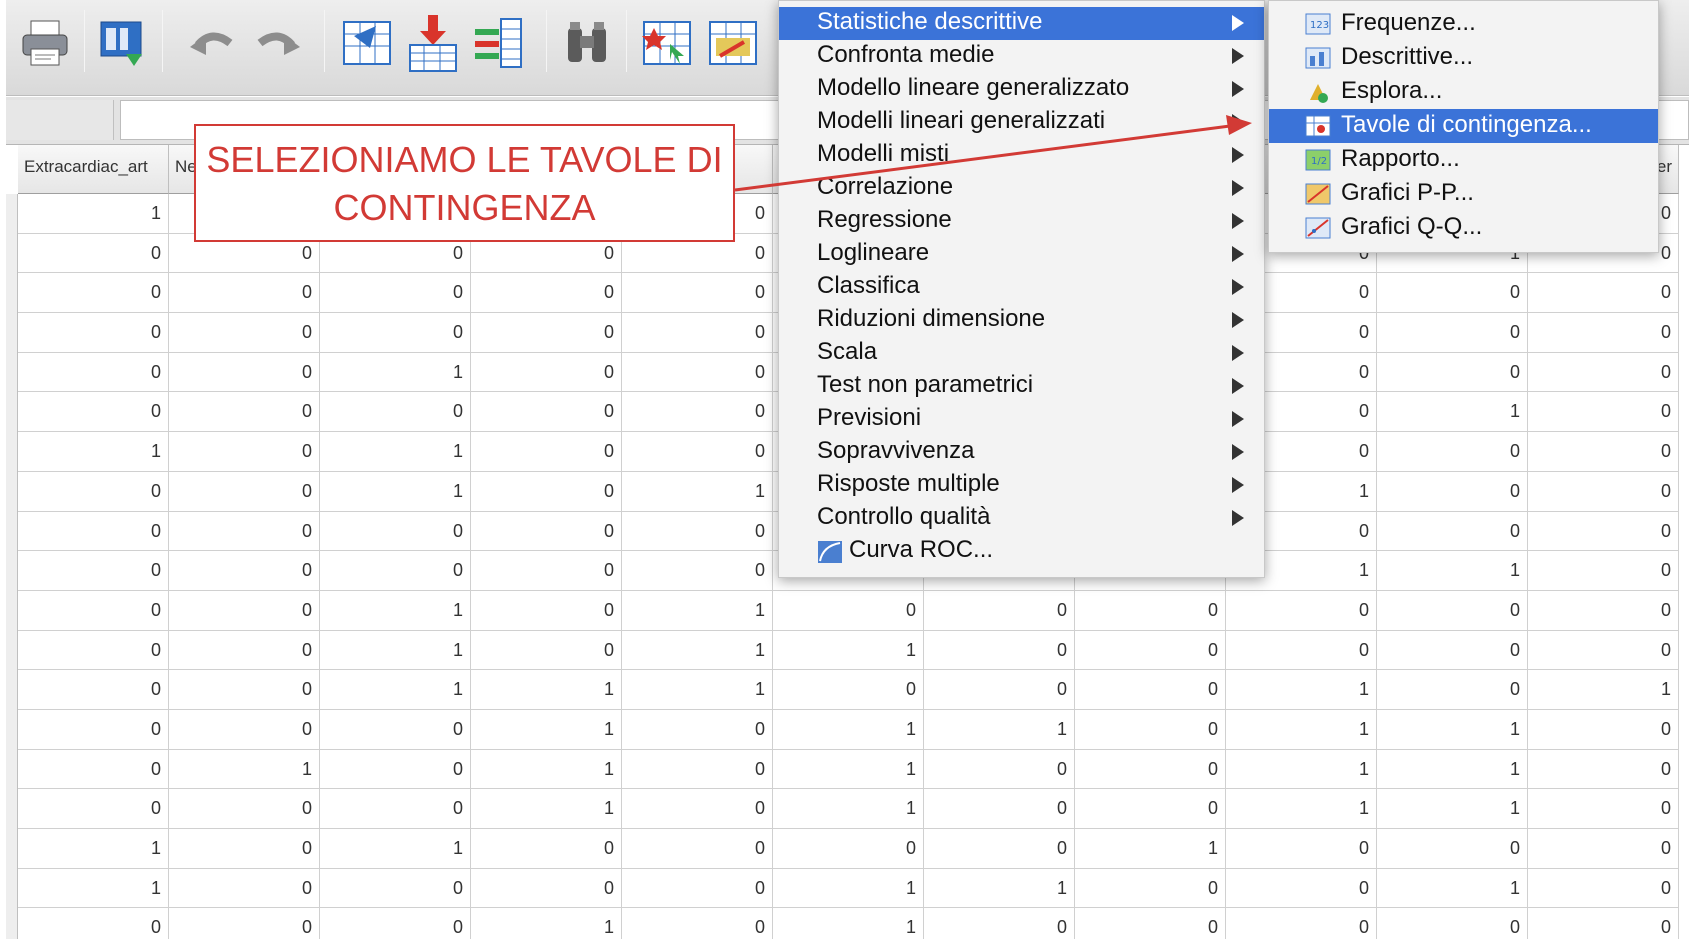 The height and width of the screenshot is (939, 1689). What do you see at coordinates (433, 43) in the screenshot?
I see `insert-cases-icon` at bounding box center [433, 43].